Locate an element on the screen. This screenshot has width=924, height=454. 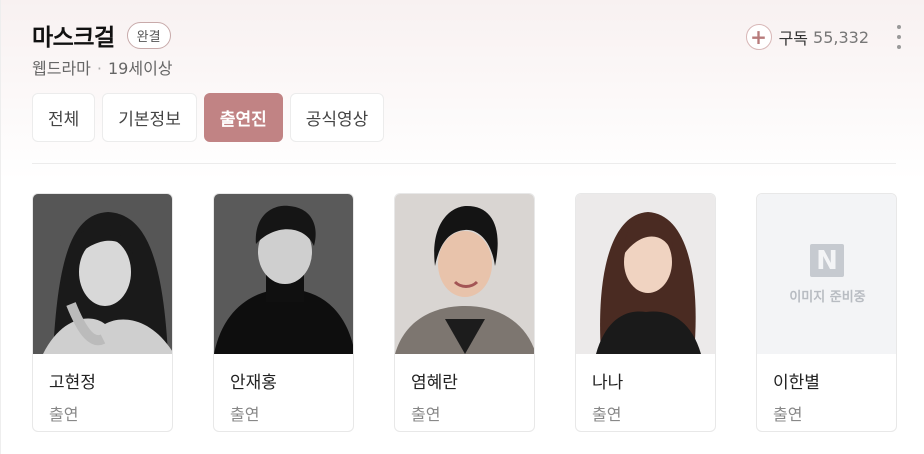
cast-card: 염혜란 출연 is located at coordinates (464, 312).